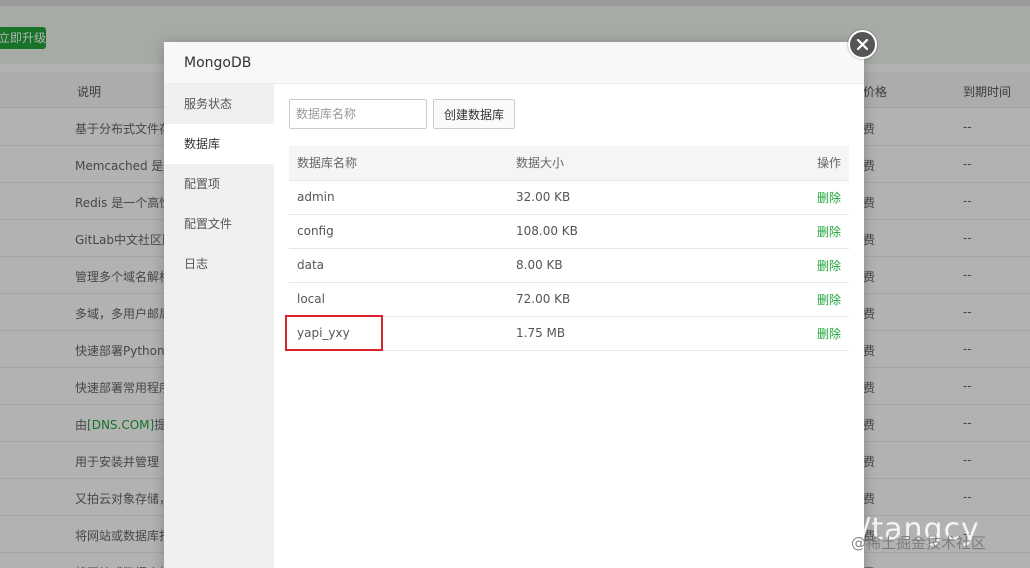 Image resolution: width=1030 pixels, height=568 pixels. I want to click on database-table-header: 数据库名称 数据大小 操作, so click(569, 163).